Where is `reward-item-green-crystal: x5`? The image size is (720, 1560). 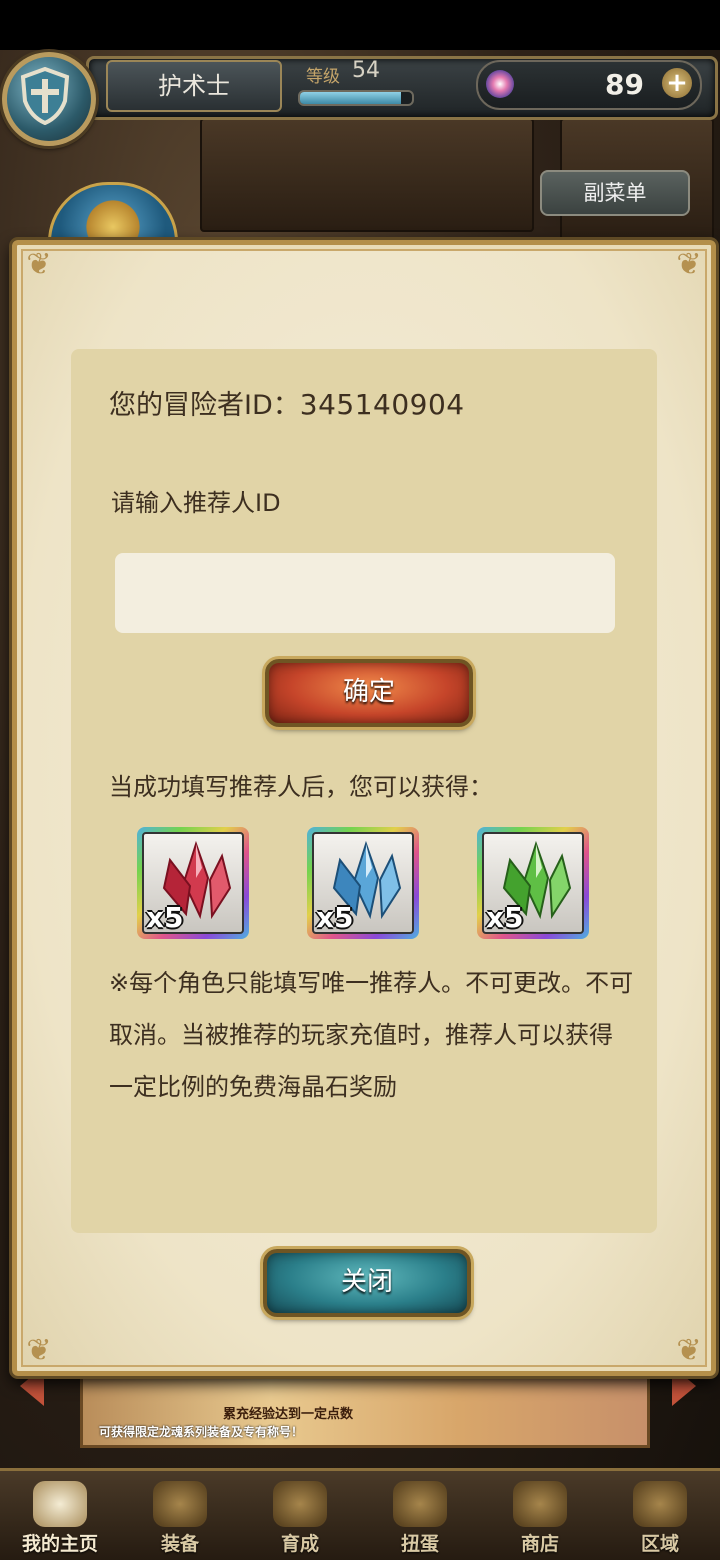
reward-item-green-crystal: x5 is located at coordinates (533, 883).